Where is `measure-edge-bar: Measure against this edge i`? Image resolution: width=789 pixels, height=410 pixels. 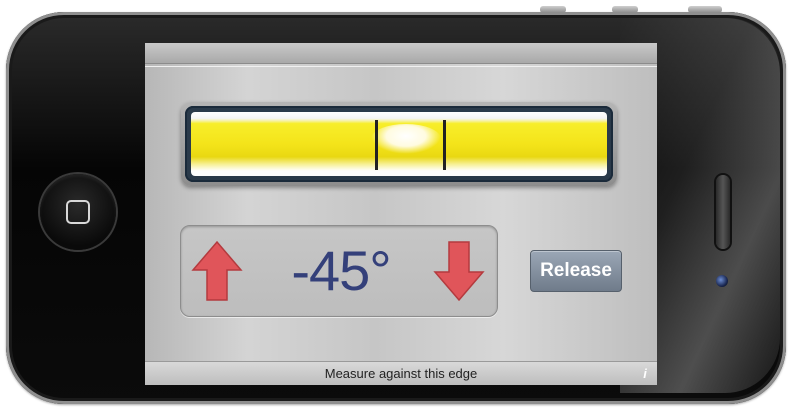 measure-edge-bar: Measure against this edge i is located at coordinates (401, 373).